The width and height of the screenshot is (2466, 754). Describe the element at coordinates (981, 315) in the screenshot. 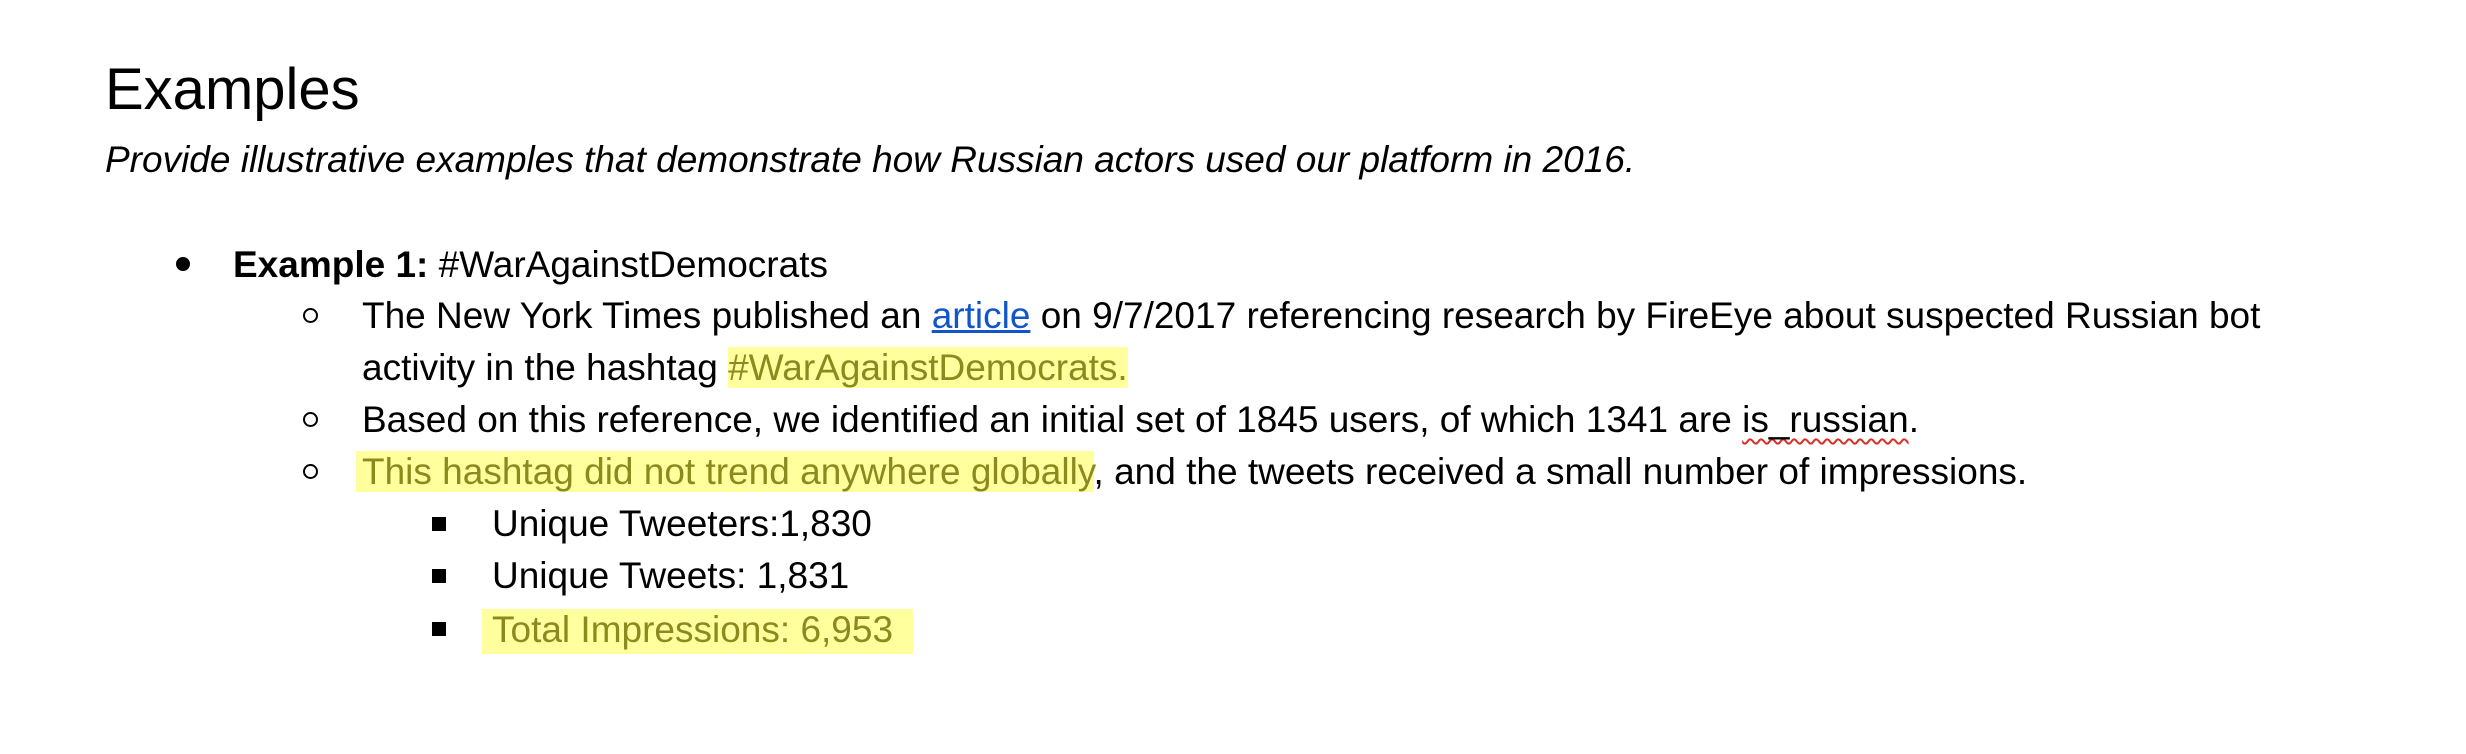

I see `article-link: article` at that location.